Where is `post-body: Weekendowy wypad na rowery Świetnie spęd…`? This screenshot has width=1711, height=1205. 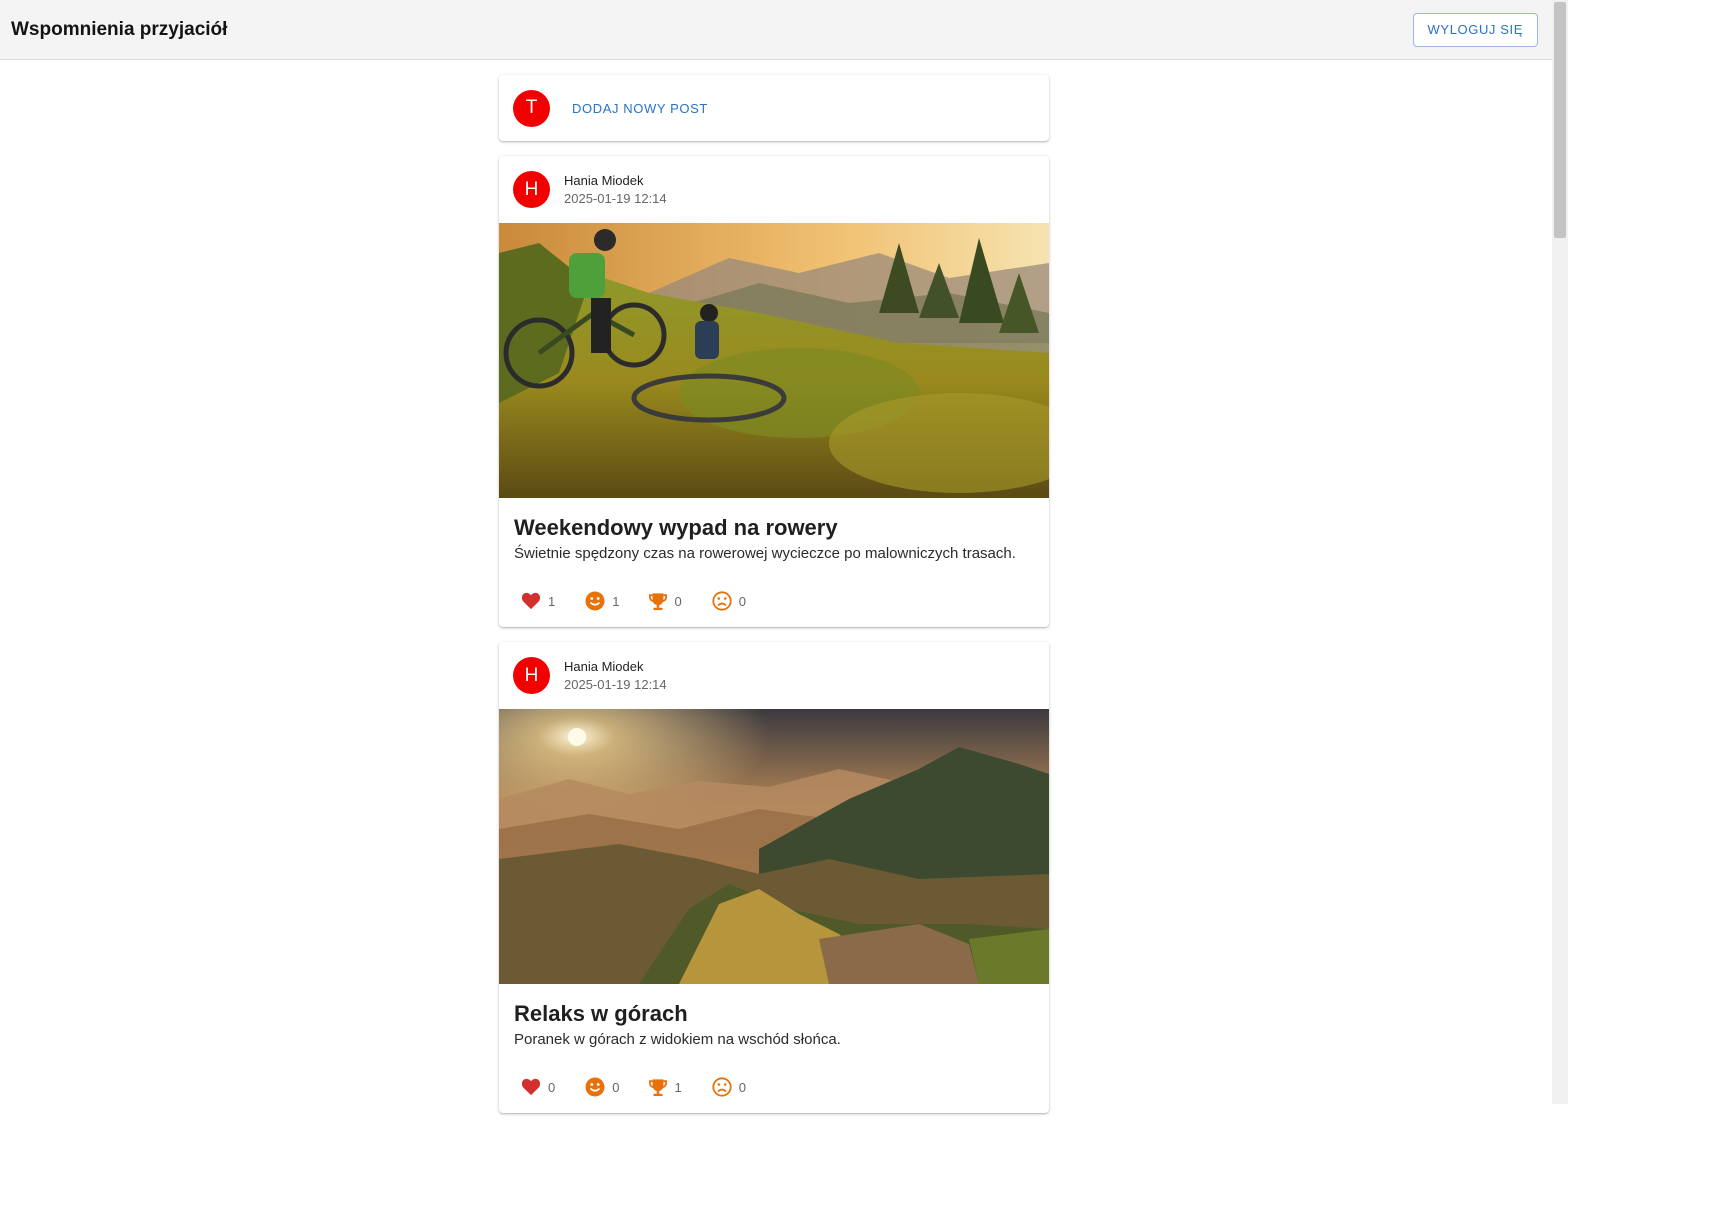 post-body: Weekendowy wypad na rowery Świetnie spęd… is located at coordinates (774, 531).